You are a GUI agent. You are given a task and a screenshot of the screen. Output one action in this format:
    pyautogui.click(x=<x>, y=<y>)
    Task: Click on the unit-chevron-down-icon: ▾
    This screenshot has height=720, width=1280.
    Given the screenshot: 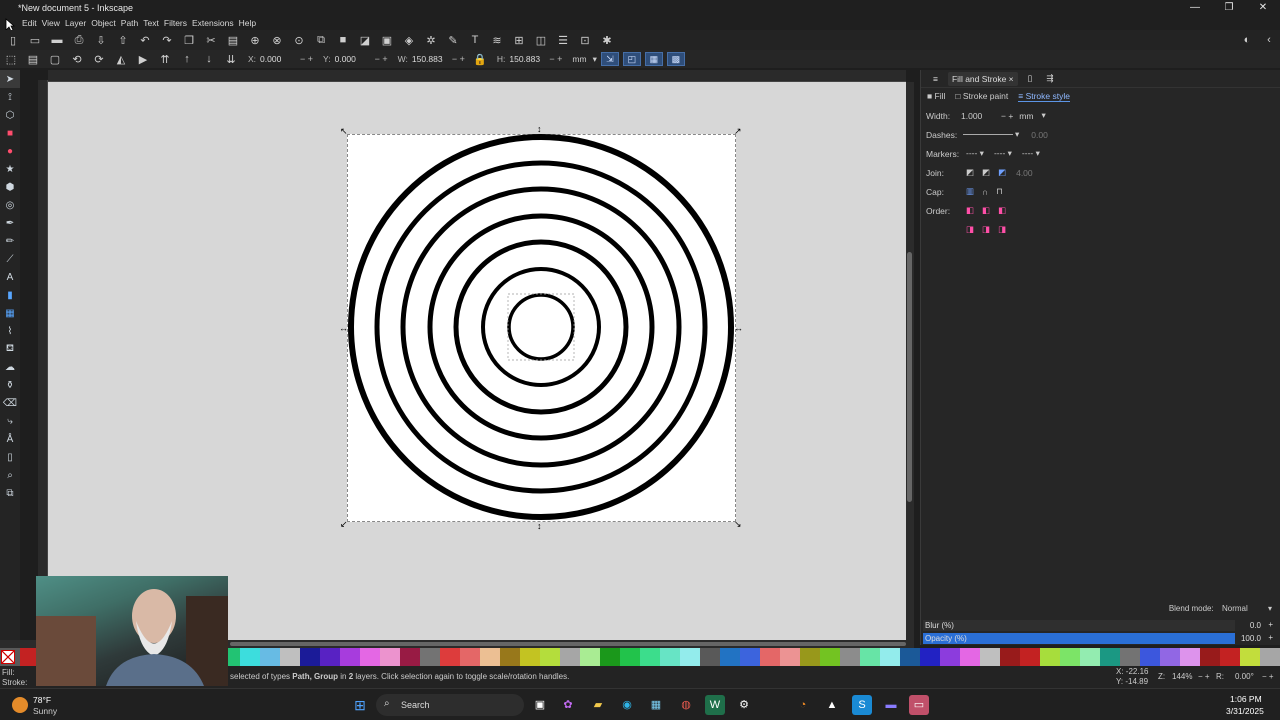 What is the action you would take?
    pyautogui.click(x=595, y=59)
    